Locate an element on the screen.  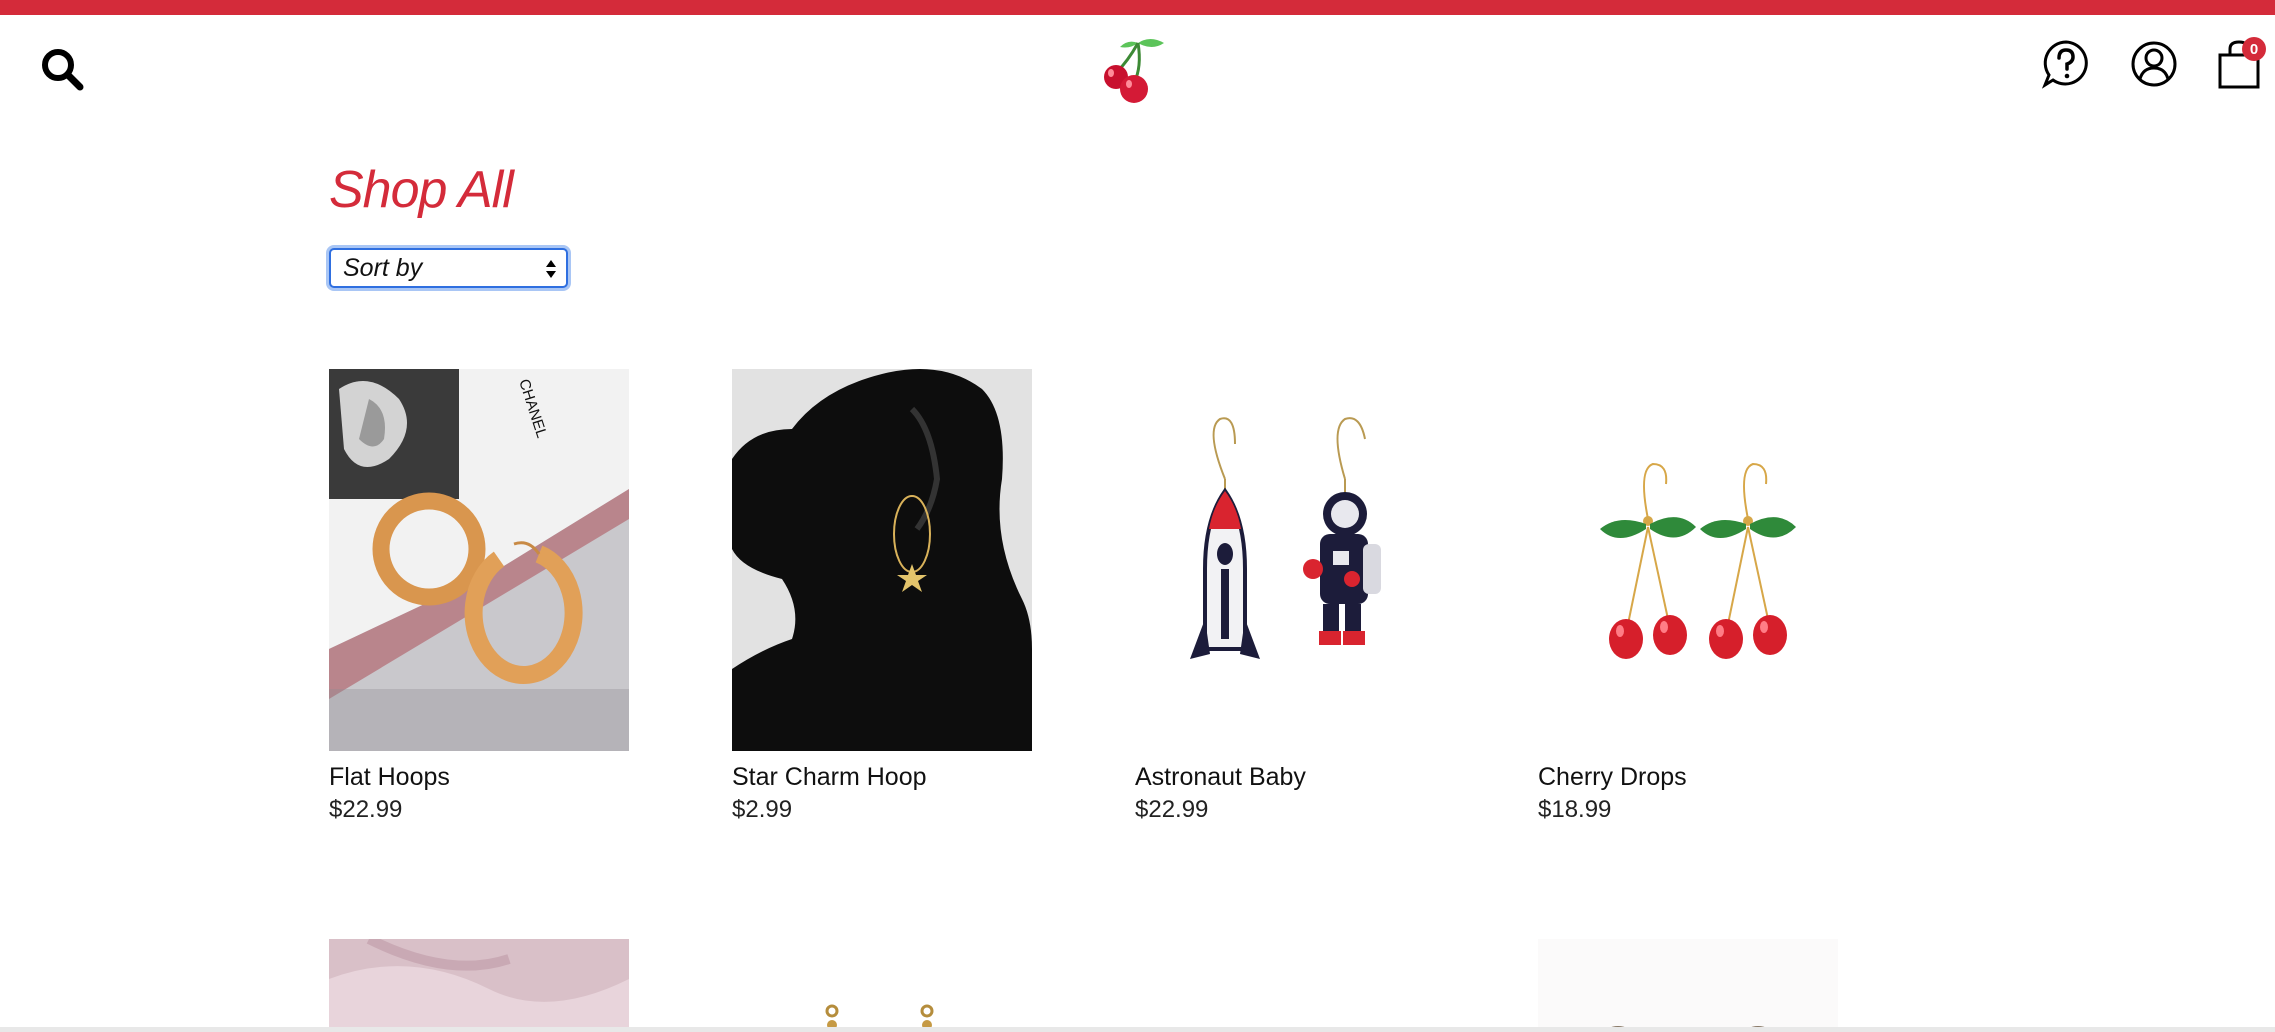
announcement-bar is located at coordinates (1137, 7).